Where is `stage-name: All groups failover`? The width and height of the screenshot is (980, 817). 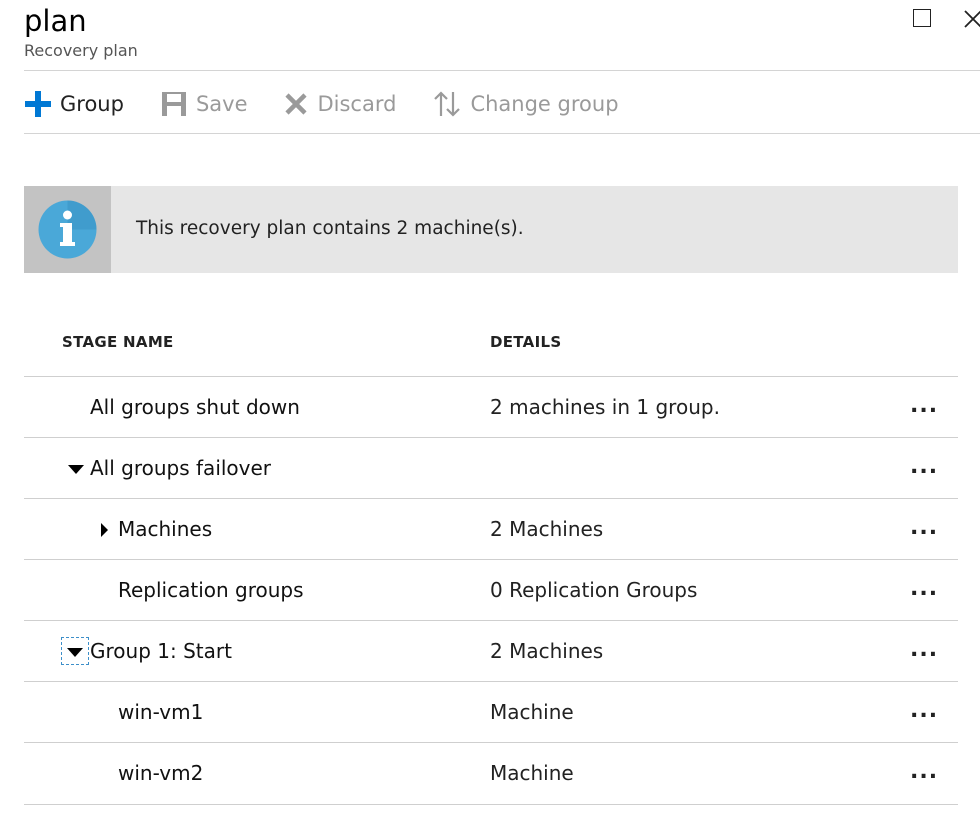 stage-name: All groups failover is located at coordinates (181, 468).